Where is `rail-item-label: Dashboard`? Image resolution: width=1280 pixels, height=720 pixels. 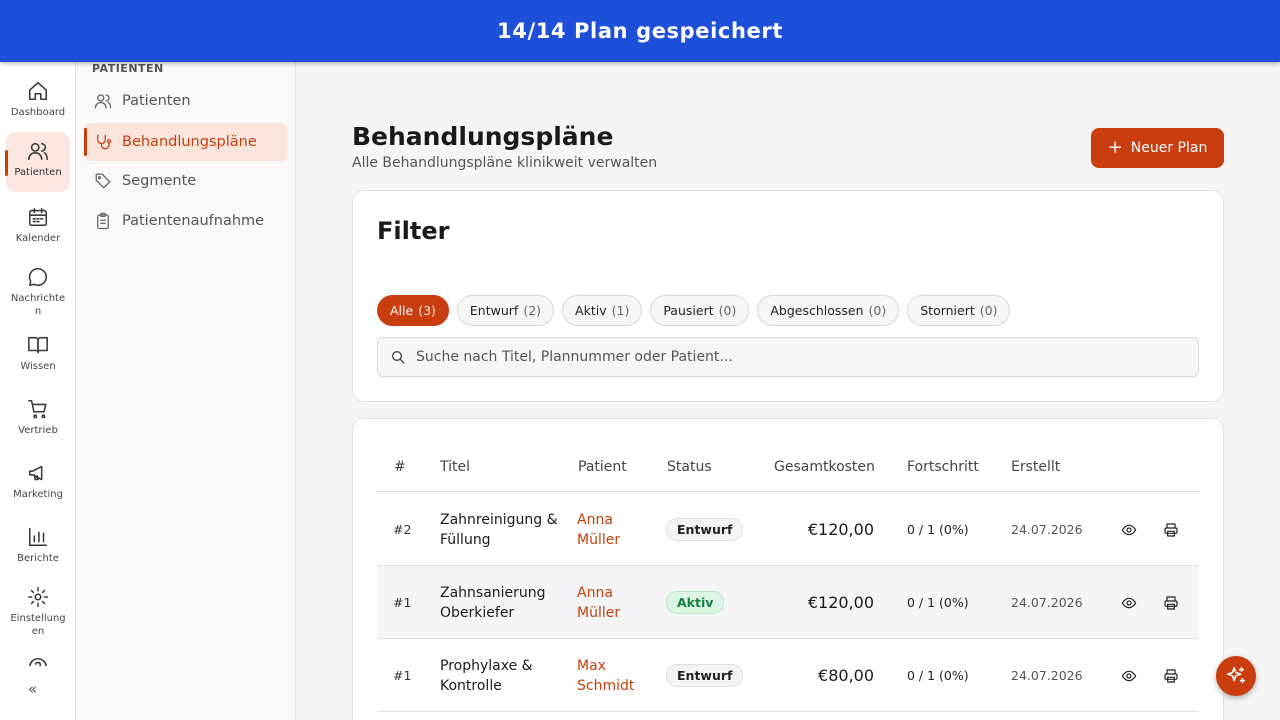 rail-item-label: Dashboard is located at coordinates (38, 112).